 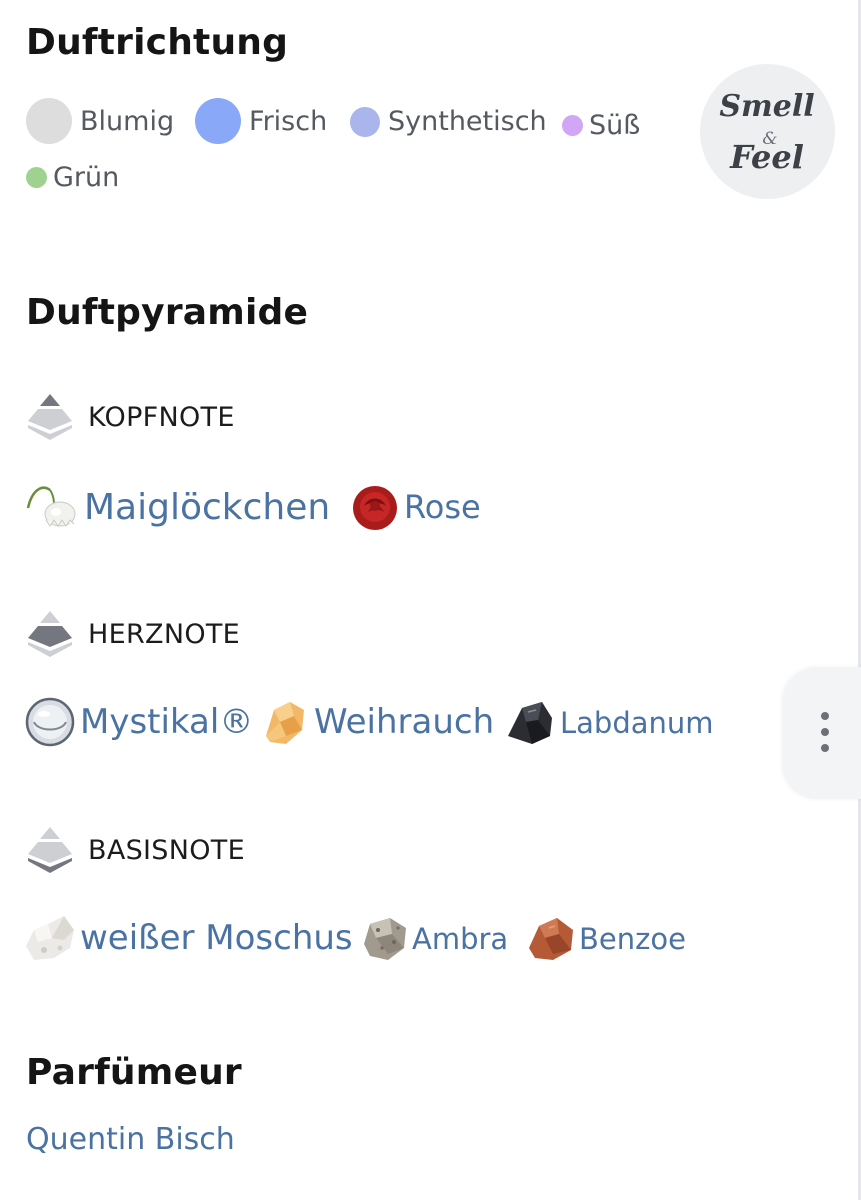 What do you see at coordinates (766, 106) in the screenshot?
I see `logo-text-smell: Smell` at bounding box center [766, 106].